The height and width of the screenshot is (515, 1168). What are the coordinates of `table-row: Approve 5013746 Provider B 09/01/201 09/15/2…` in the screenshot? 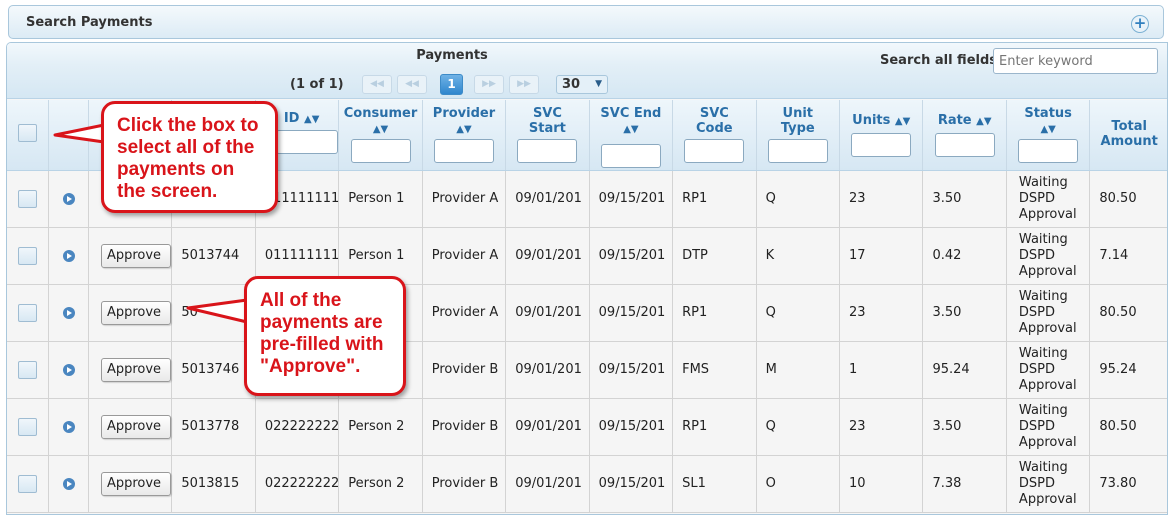 It's located at (587, 370).